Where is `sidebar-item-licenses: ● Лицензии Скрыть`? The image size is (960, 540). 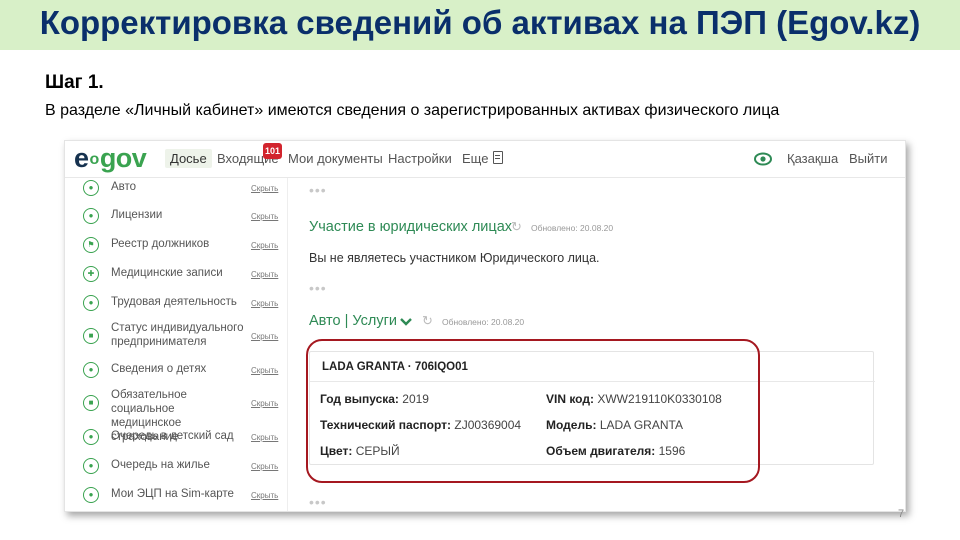 sidebar-item-licenses: ● Лицензии Скрыть is located at coordinates (176, 218).